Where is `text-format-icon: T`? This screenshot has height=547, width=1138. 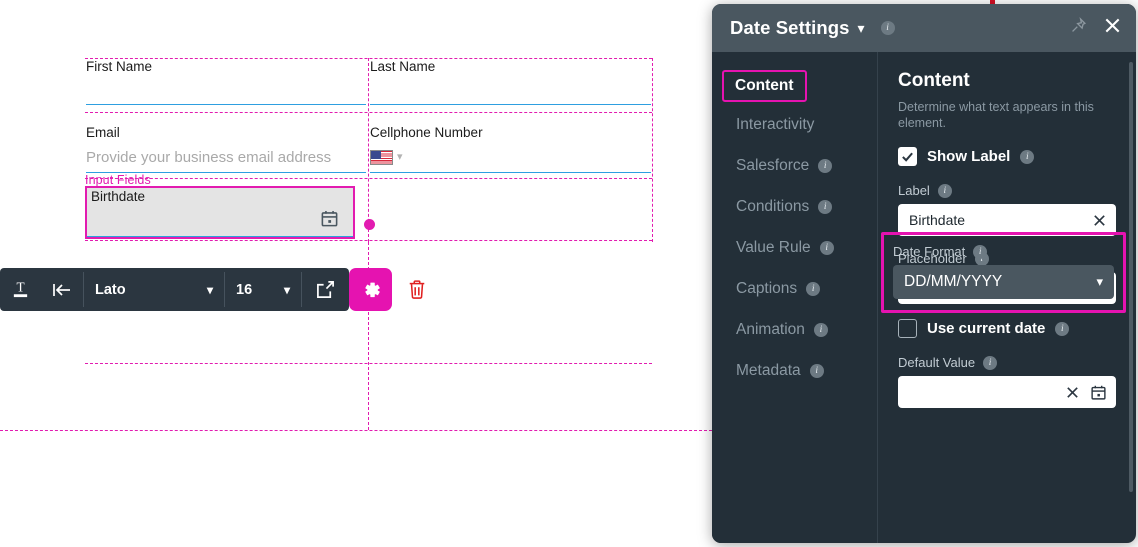 text-format-icon: T is located at coordinates (20, 288).